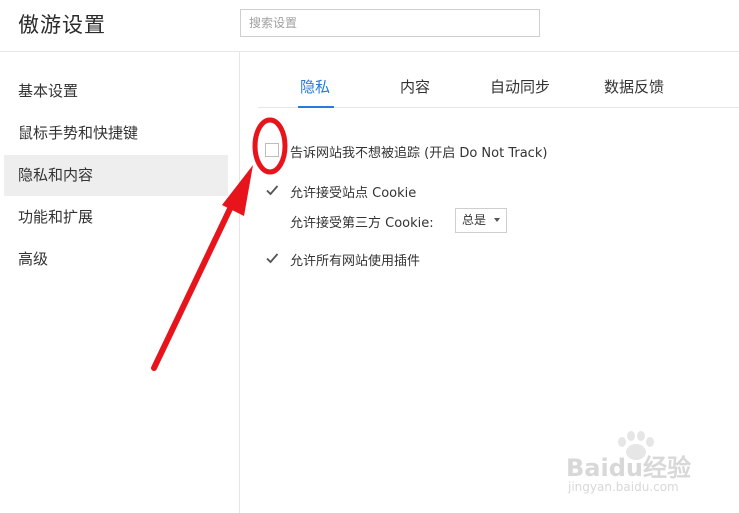 The height and width of the screenshot is (513, 739). What do you see at coordinates (272, 150) in the screenshot?
I see `dnt-checkbox` at bounding box center [272, 150].